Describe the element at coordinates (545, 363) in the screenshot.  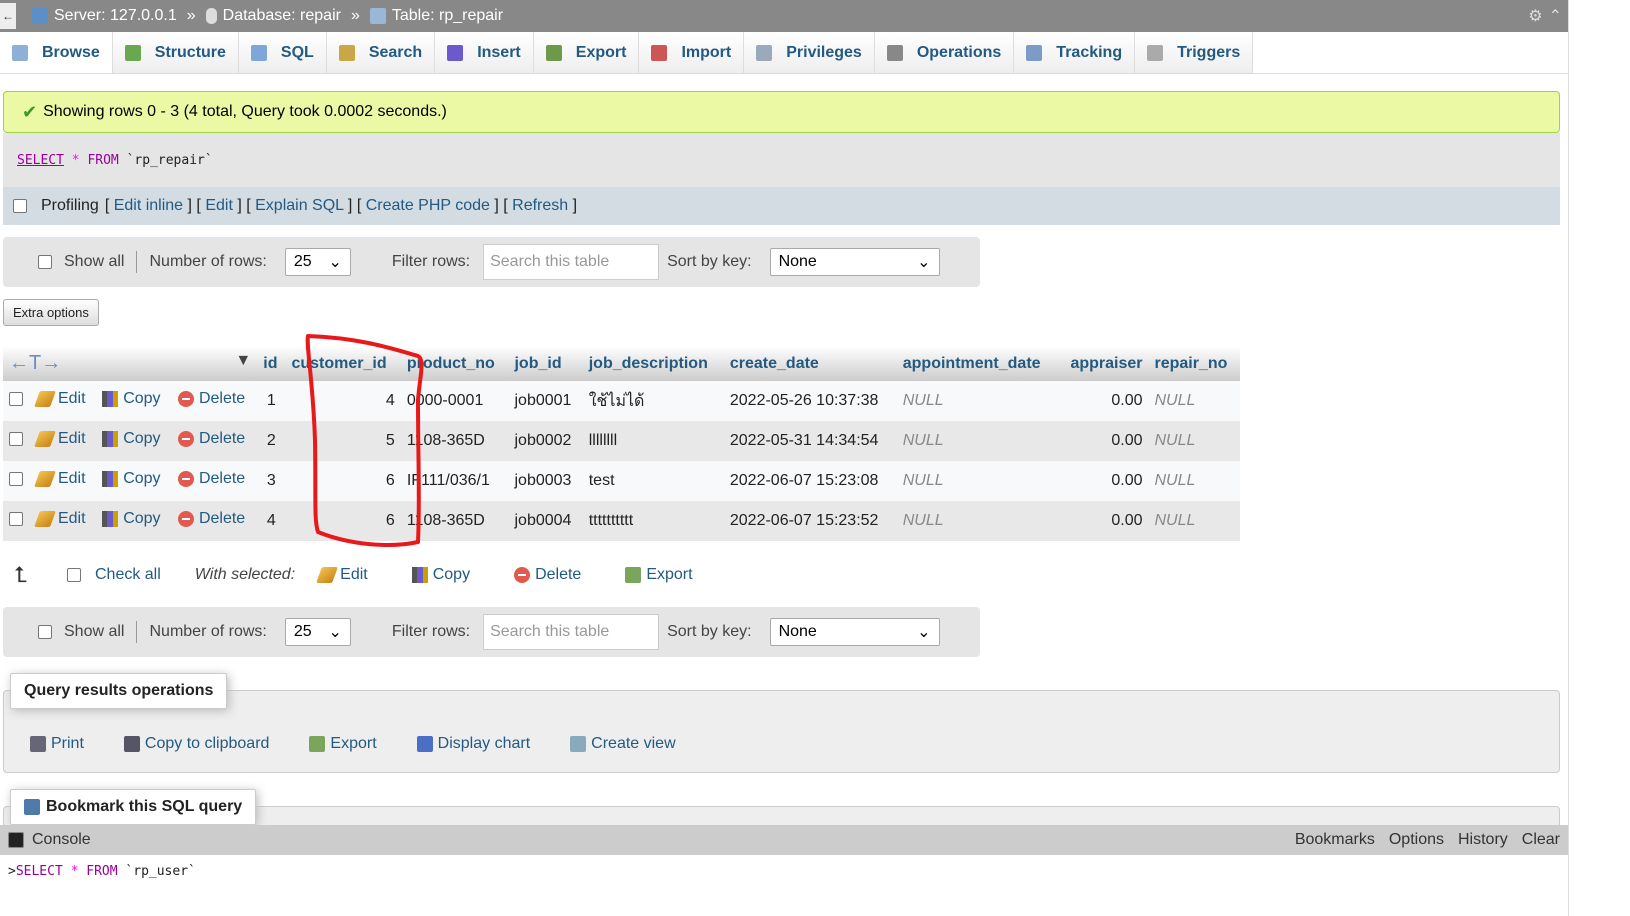
I see `column-header-job_id: job_id` at that location.